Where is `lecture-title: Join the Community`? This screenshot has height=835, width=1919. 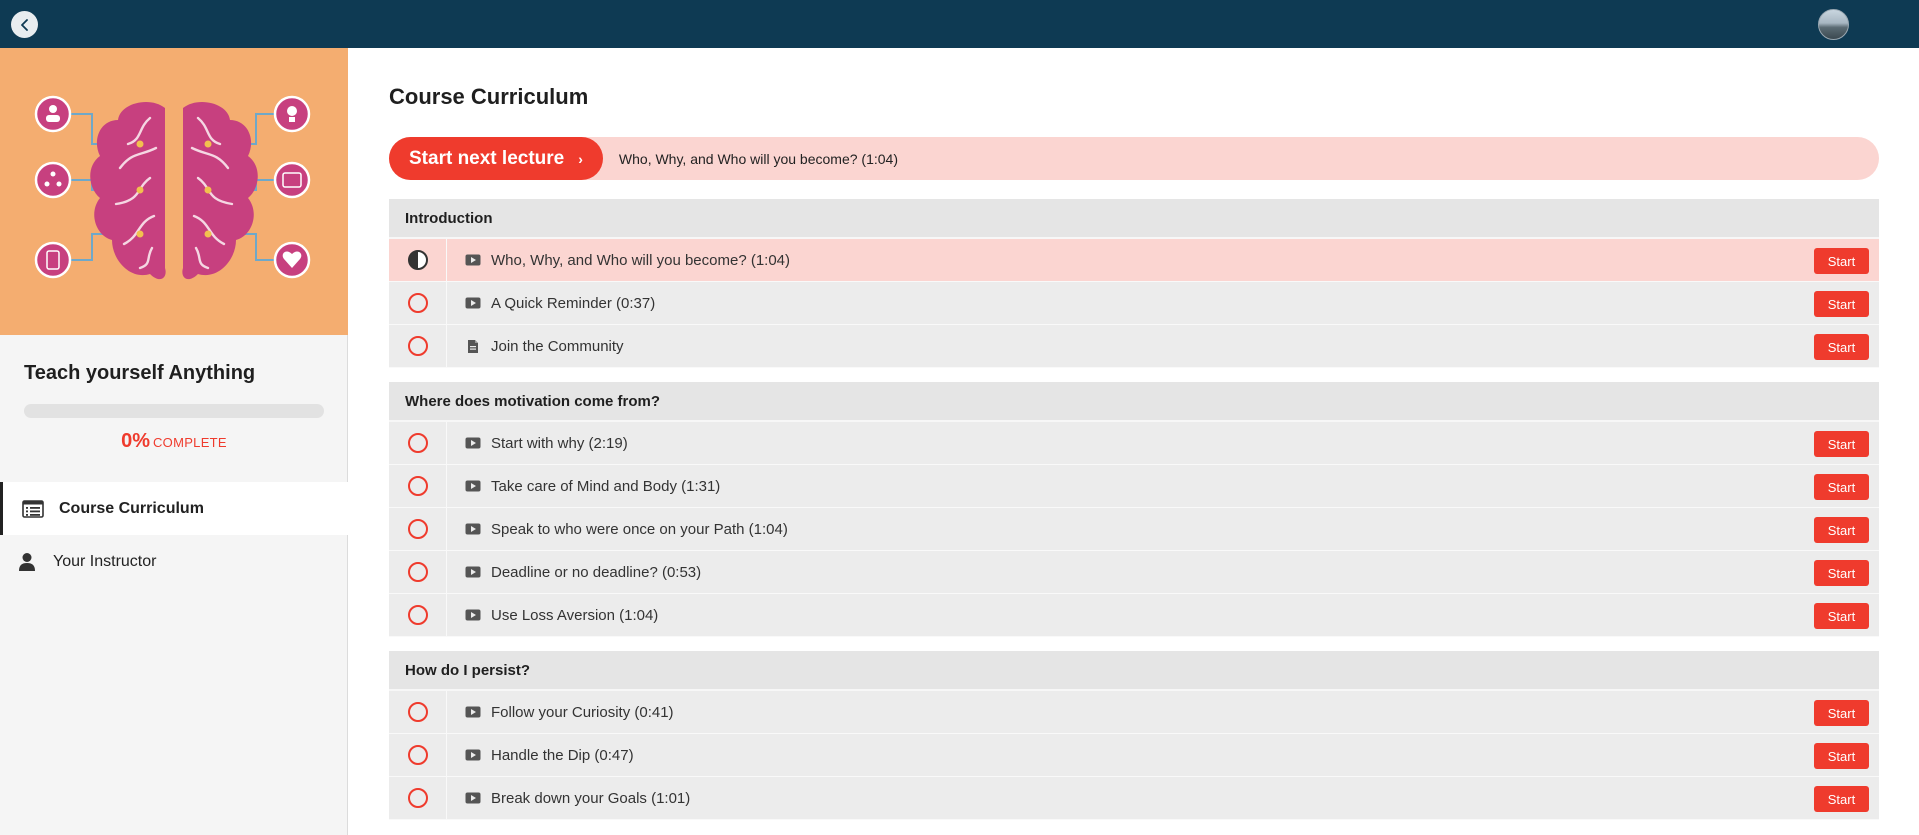 lecture-title: Join the Community is located at coordinates (557, 346).